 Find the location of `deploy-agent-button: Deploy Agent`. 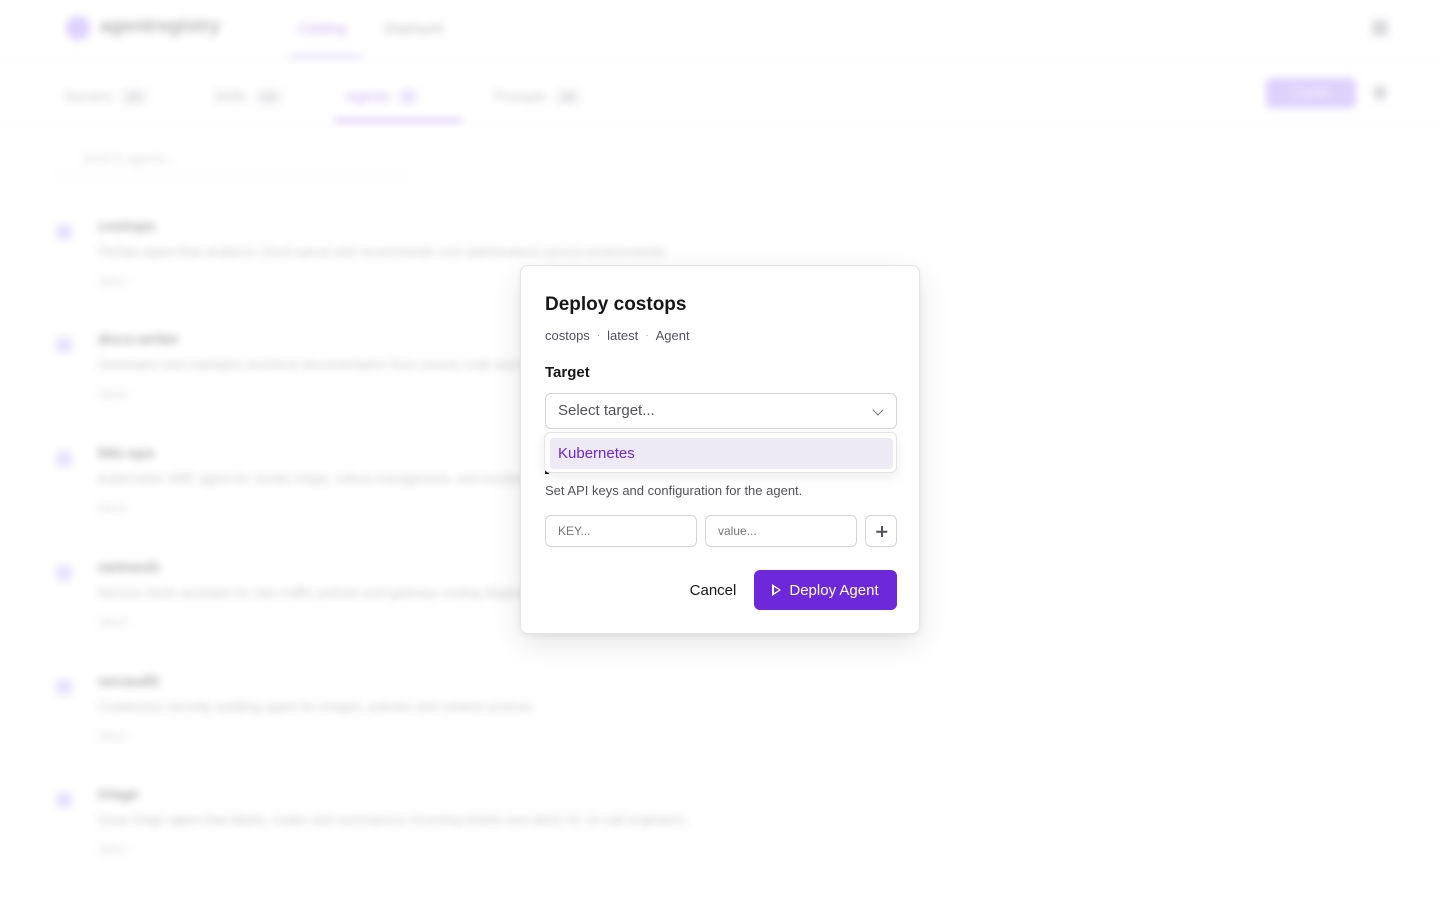

deploy-agent-button: Deploy Agent is located at coordinates (825, 590).